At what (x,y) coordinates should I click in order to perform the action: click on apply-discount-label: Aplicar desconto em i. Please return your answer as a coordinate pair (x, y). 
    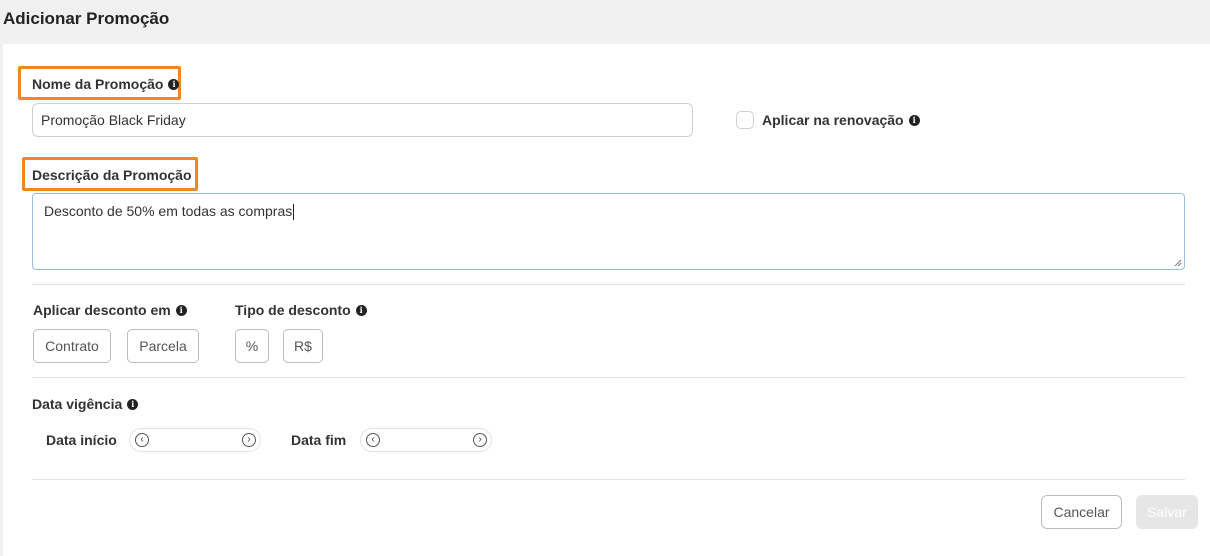
    Looking at the image, I should click on (110, 310).